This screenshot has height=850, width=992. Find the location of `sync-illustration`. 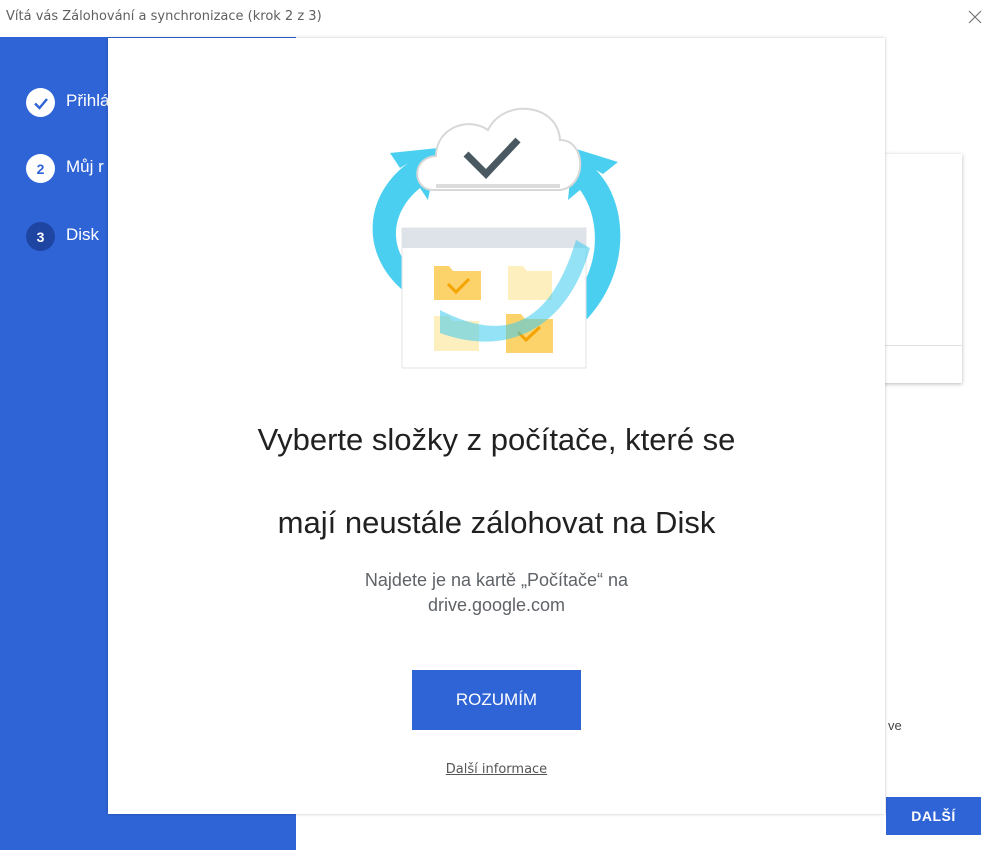

sync-illustration is located at coordinates (496, 238).